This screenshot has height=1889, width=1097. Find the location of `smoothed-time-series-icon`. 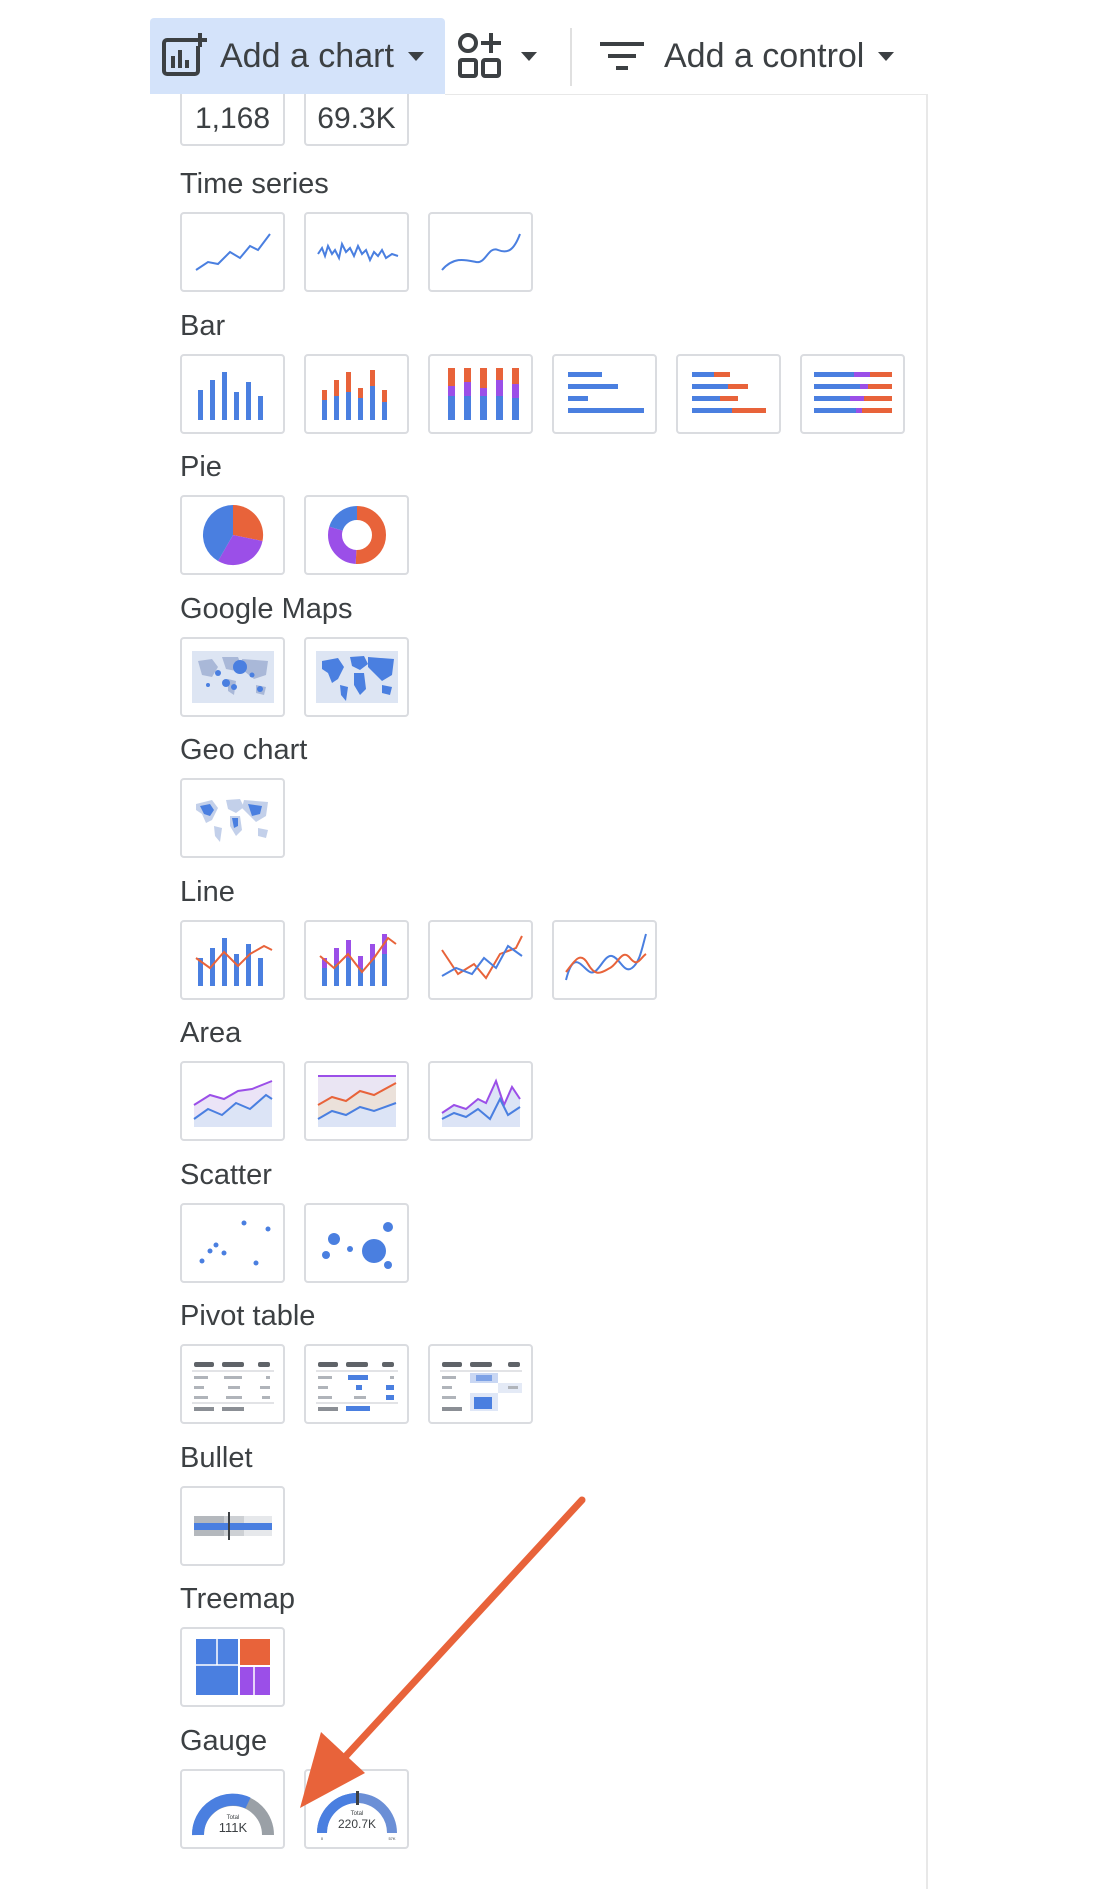

smoothed-time-series-icon is located at coordinates (480, 252).